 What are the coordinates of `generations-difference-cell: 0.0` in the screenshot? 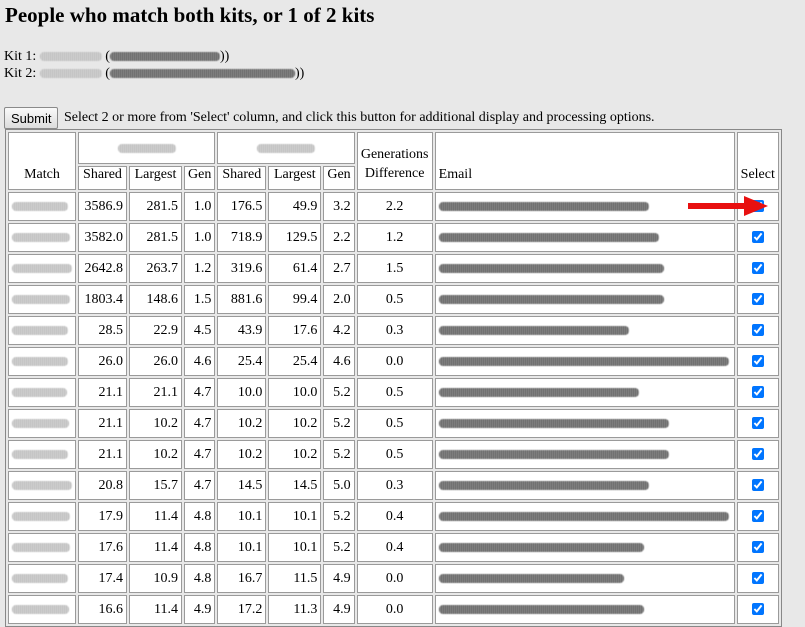 It's located at (394, 578).